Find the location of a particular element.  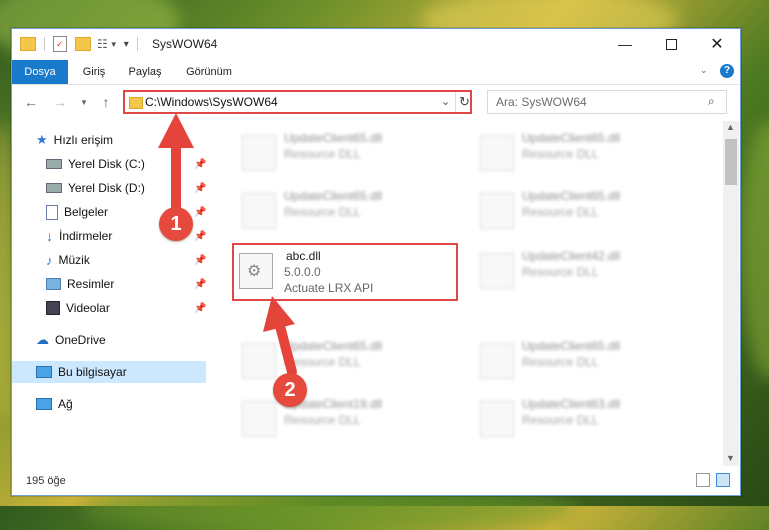

folder-icon is located at coordinates (28, 44).